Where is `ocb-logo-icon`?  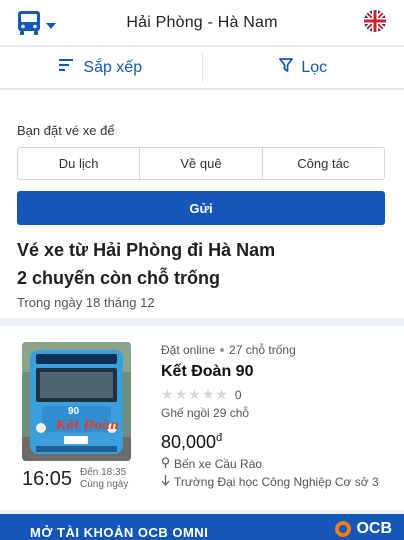
ocb-logo-icon is located at coordinates (343, 529).